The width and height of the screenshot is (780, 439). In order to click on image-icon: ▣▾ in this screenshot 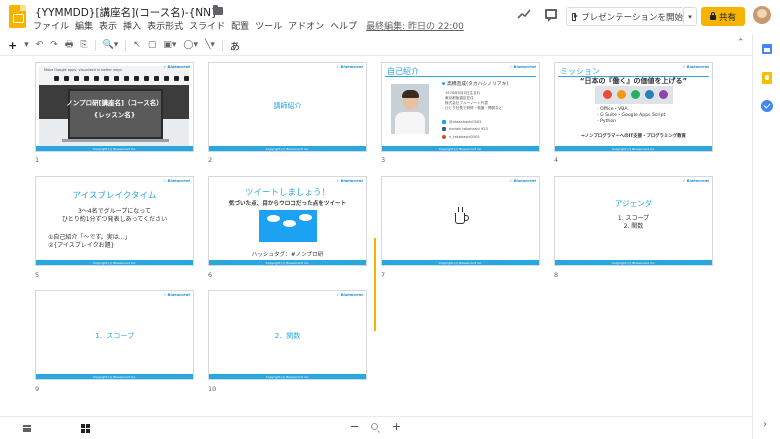, I will do `click(169, 45)`.